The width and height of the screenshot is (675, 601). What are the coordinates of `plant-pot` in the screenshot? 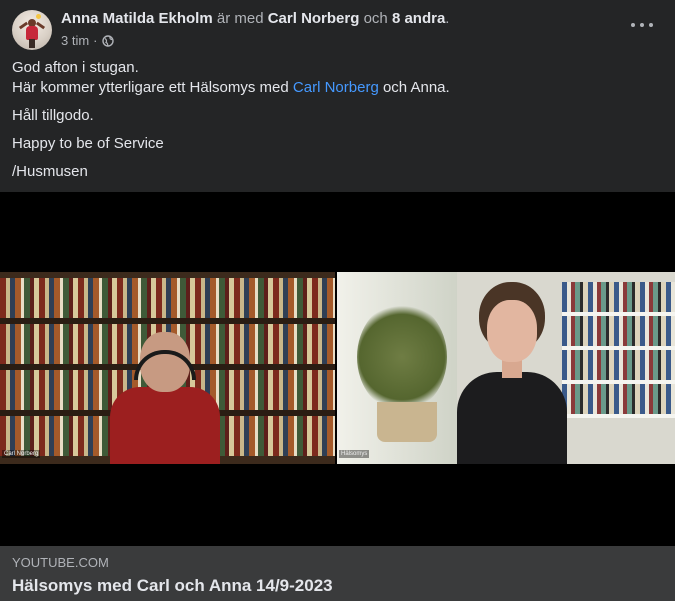 It's located at (407, 422).